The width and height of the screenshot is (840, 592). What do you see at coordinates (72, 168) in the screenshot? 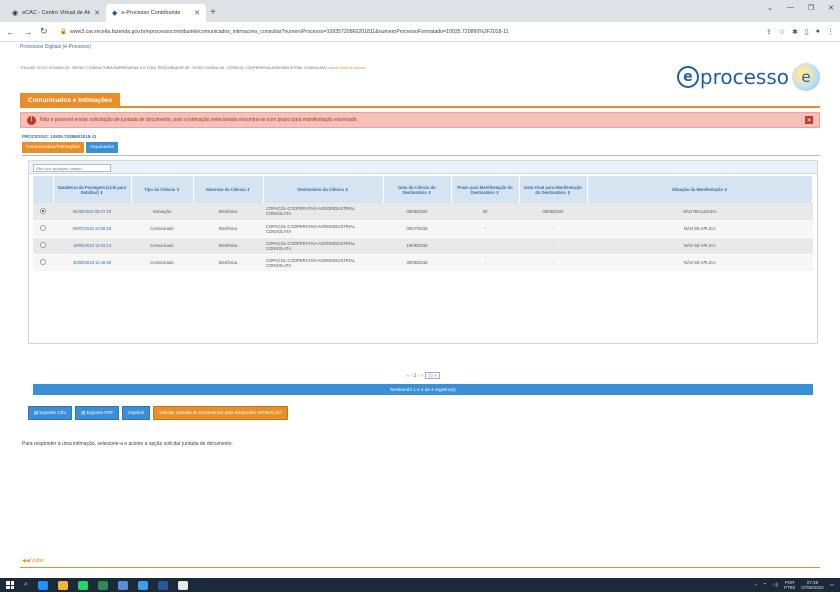
I see `filter-input` at bounding box center [72, 168].